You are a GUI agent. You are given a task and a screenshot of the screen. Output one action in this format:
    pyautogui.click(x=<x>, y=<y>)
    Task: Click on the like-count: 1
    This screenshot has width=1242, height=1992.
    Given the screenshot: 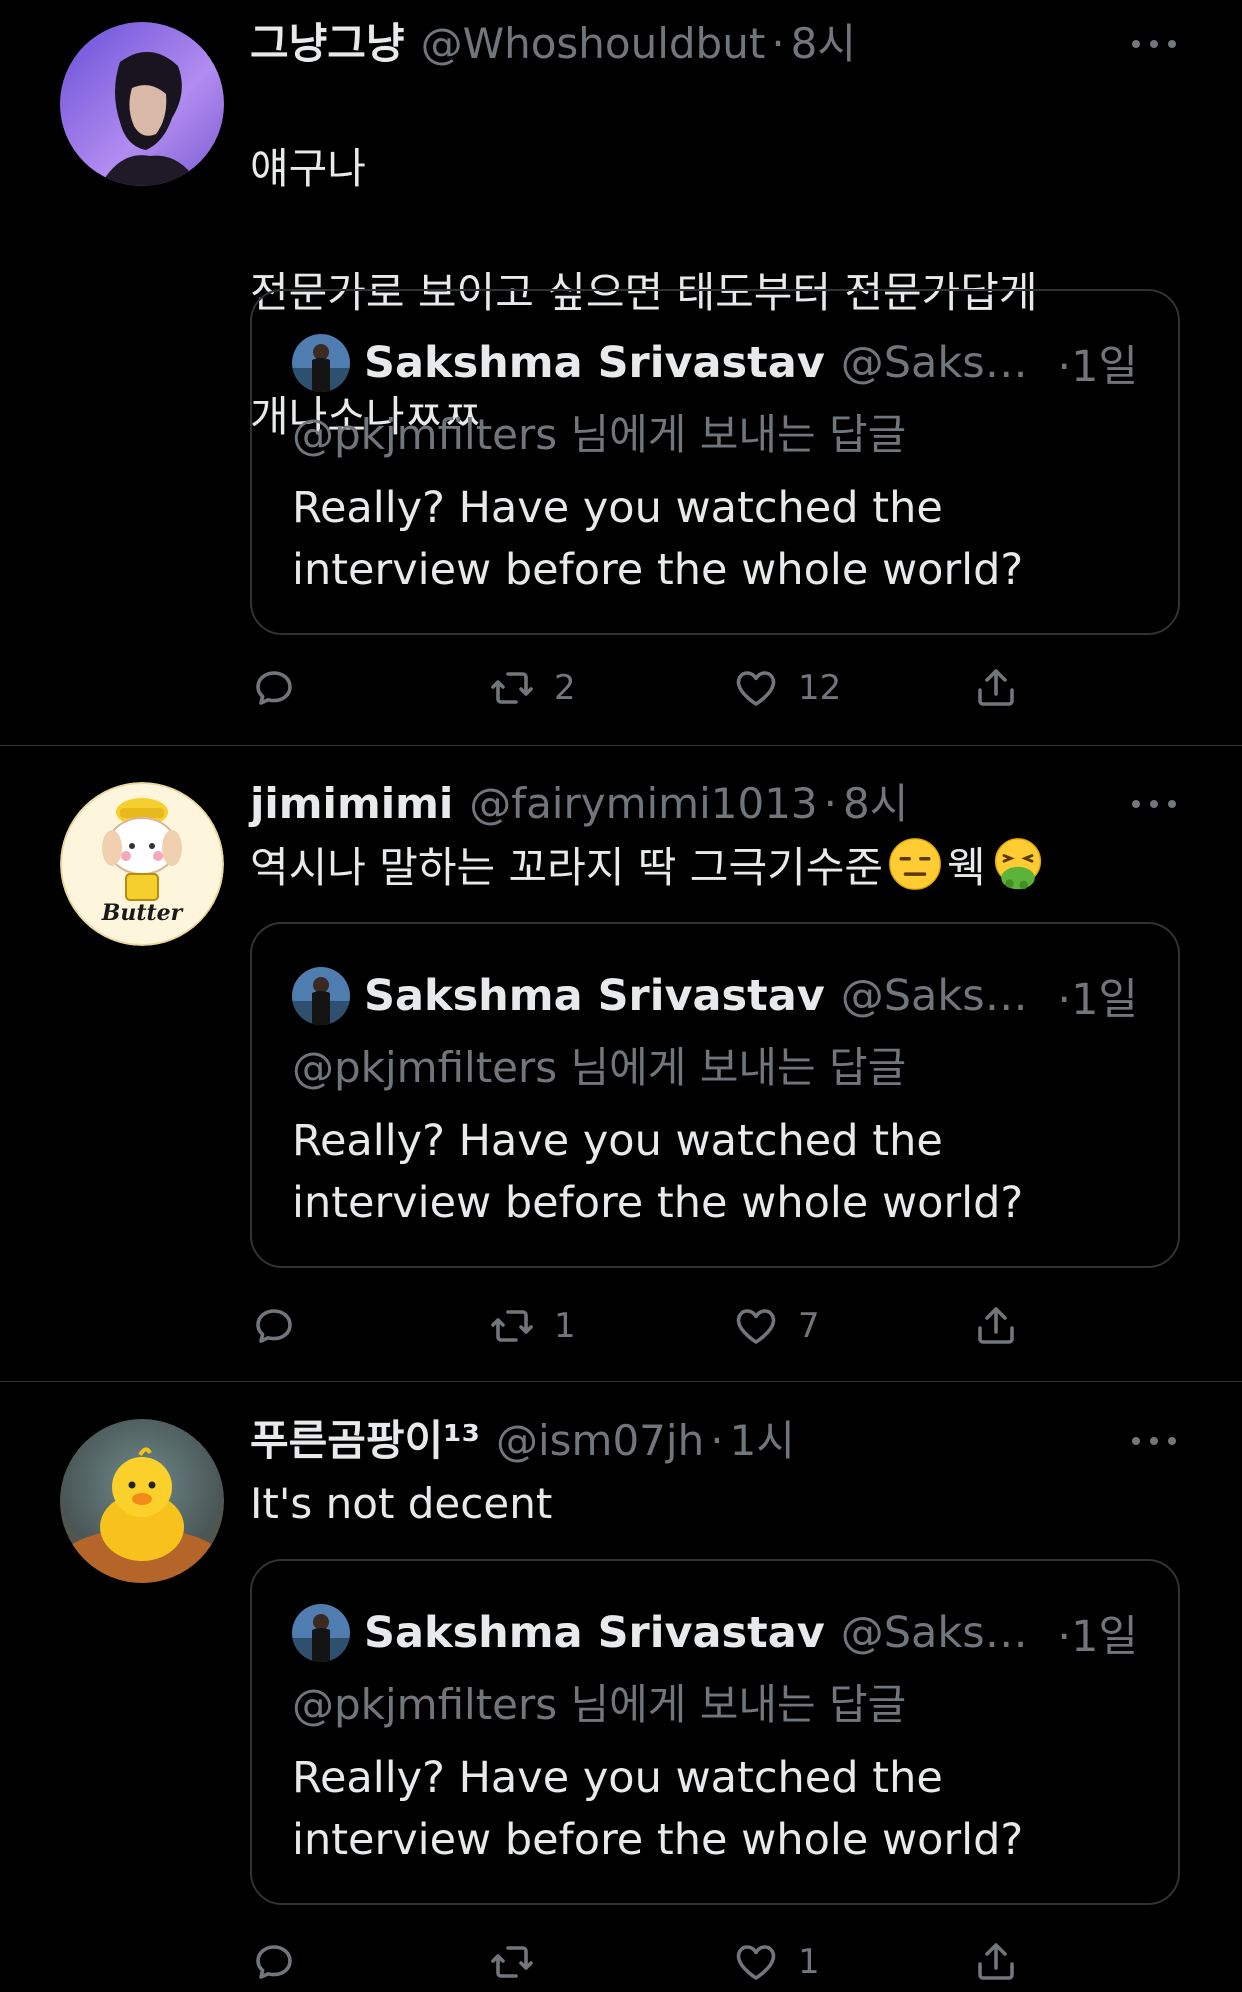 What is the action you would take?
    pyautogui.click(x=809, y=1962)
    